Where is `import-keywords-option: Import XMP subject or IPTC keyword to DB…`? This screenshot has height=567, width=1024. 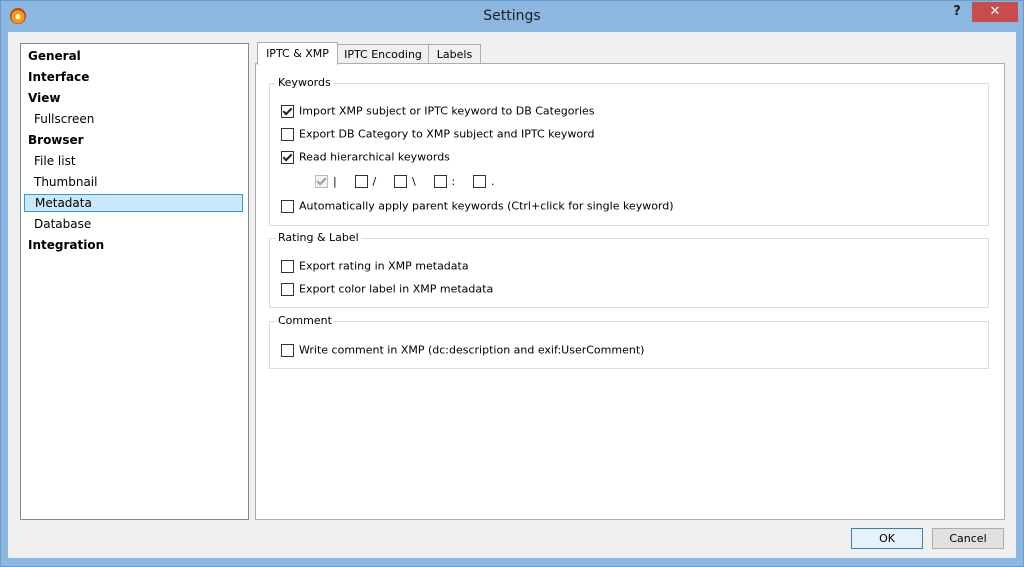
import-keywords-option: Import XMP subject or IPTC keyword to DB… is located at coordinates (438, 111).